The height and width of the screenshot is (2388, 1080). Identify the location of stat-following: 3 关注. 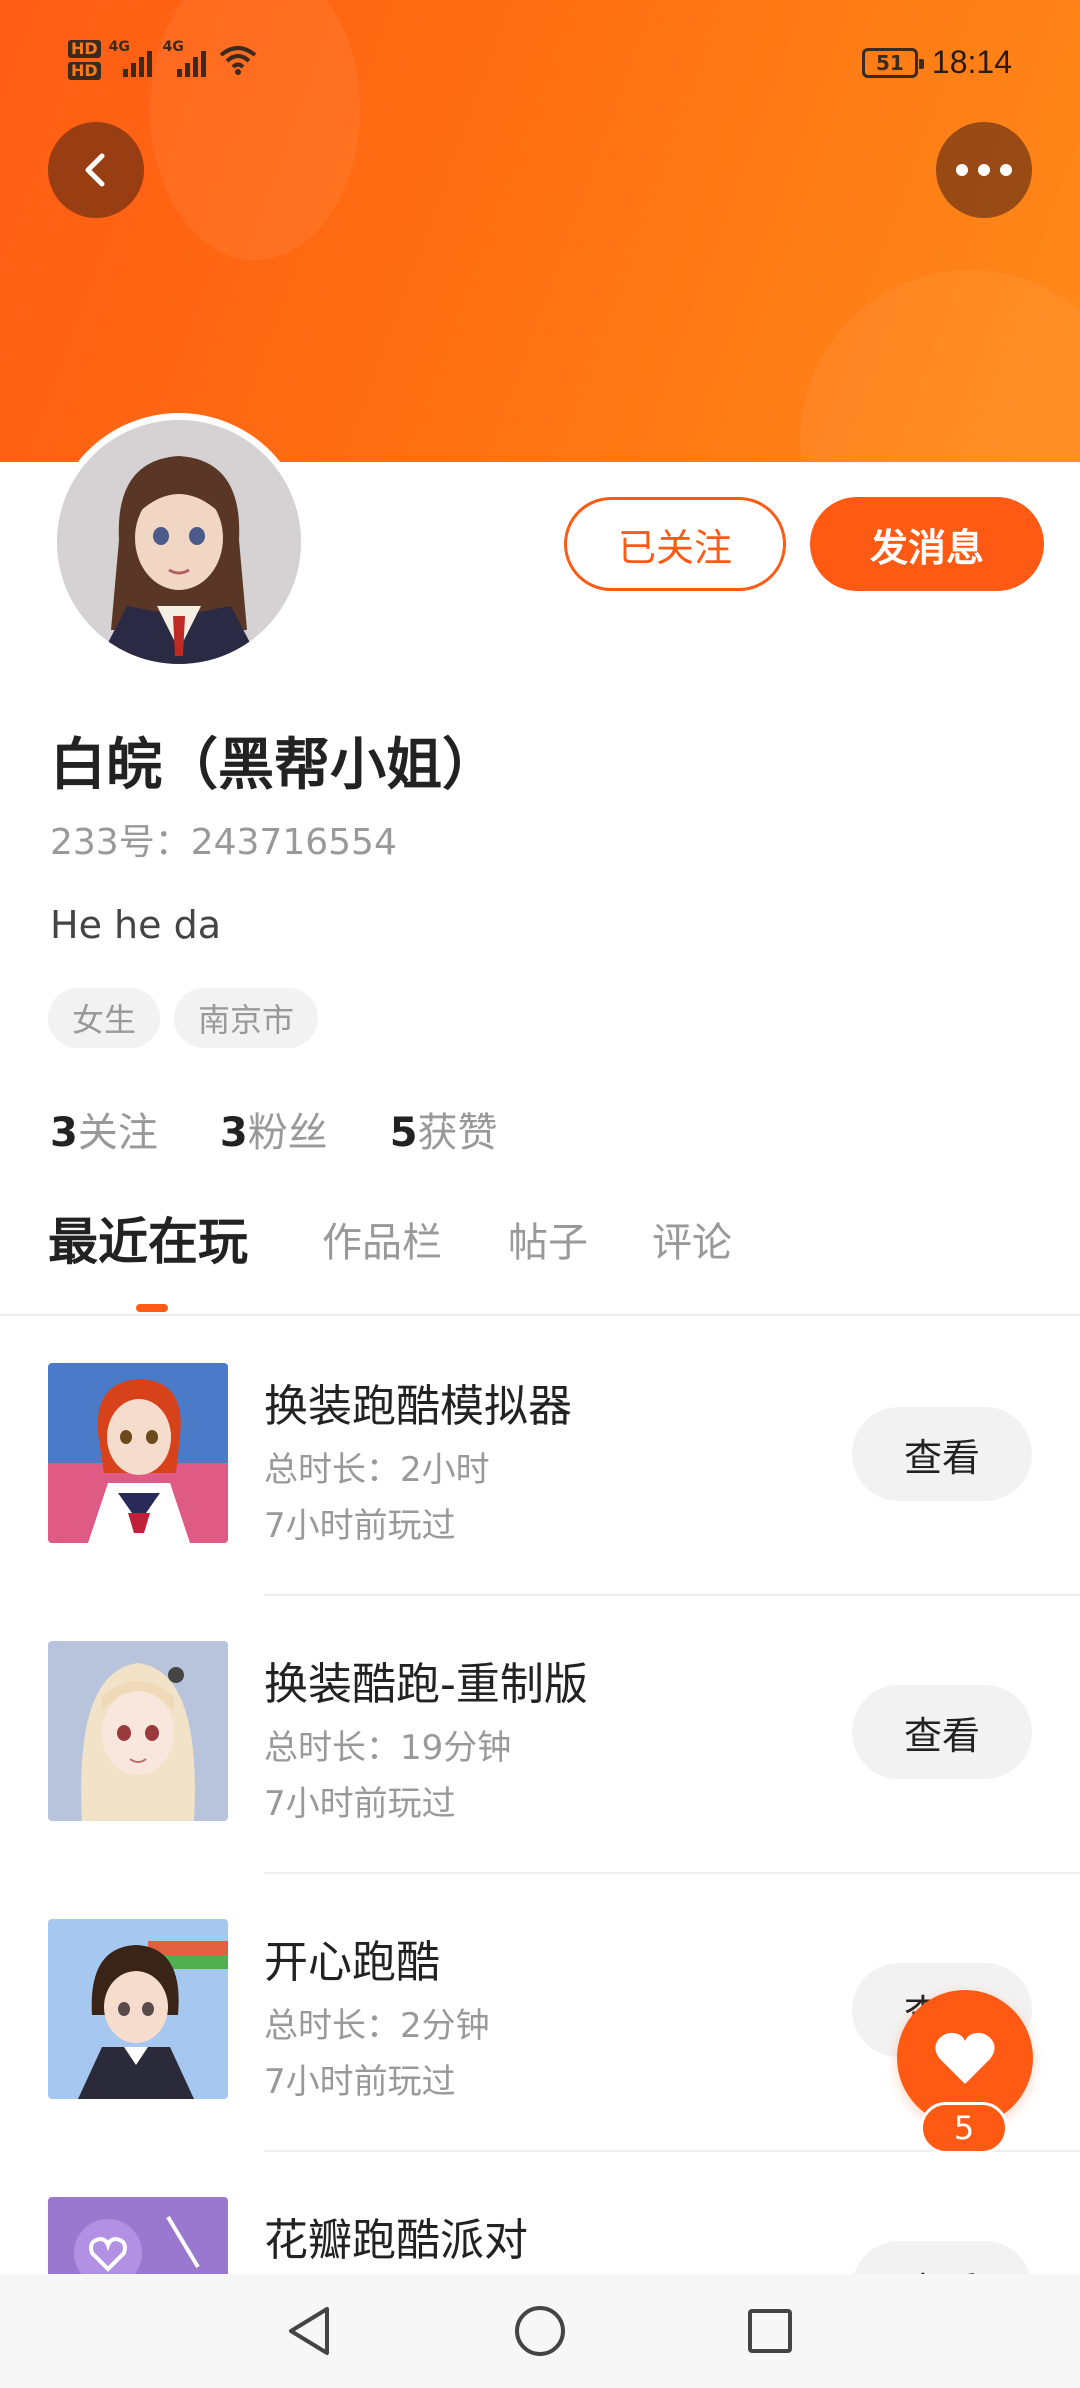
(104, 1129).